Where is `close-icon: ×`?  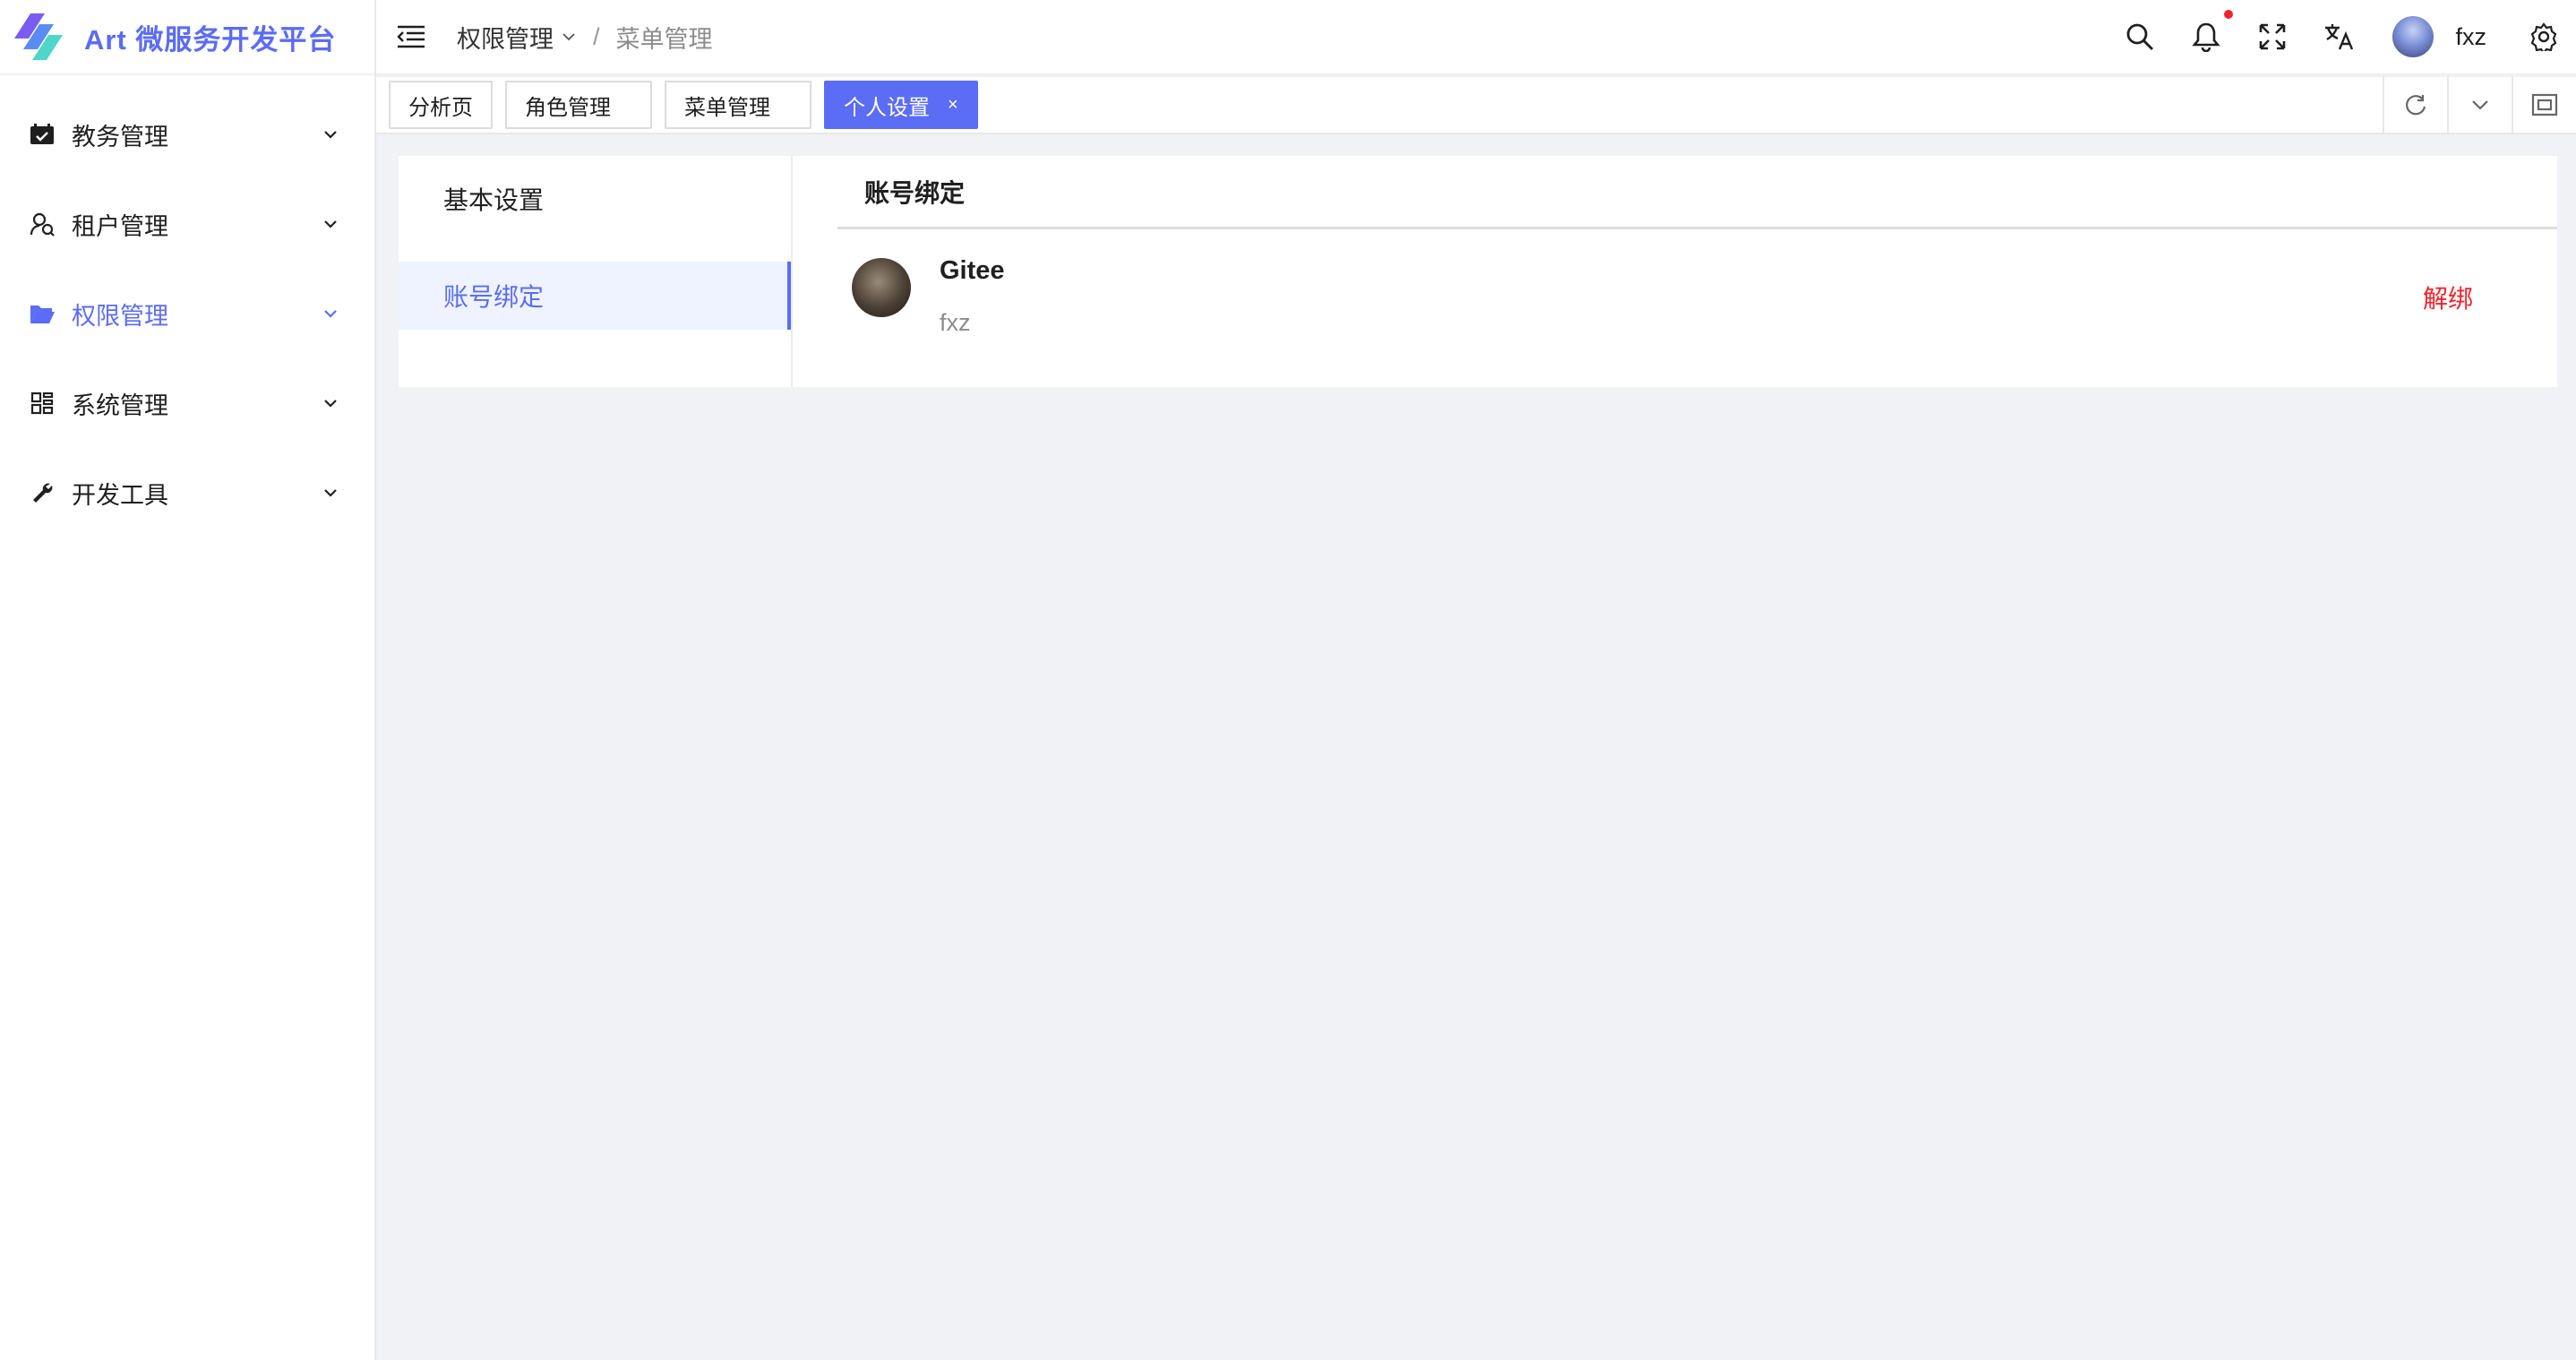 close-icon: × is located at coordinates (953, 105).